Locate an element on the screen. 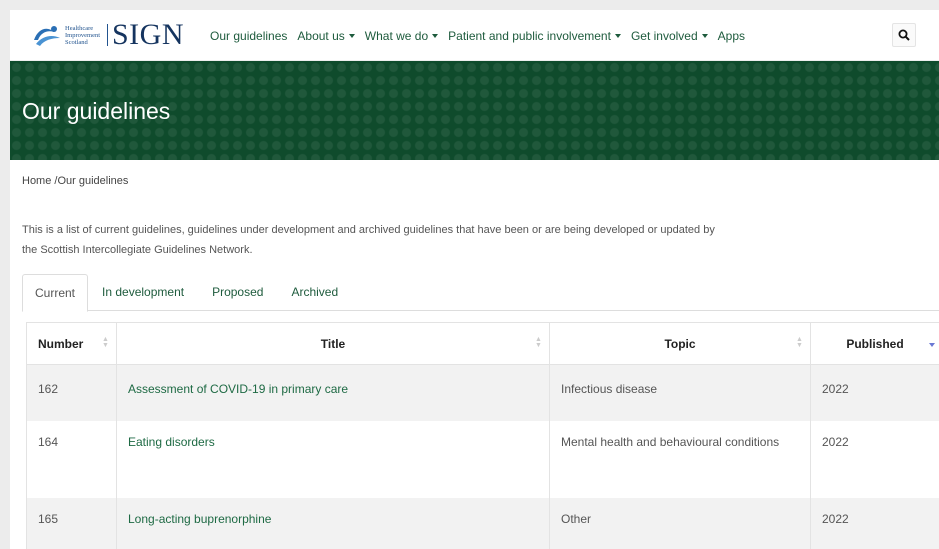 This screenshot has height=549, width=939. his-line-2: Improvement is located at coordinates (83, 35).